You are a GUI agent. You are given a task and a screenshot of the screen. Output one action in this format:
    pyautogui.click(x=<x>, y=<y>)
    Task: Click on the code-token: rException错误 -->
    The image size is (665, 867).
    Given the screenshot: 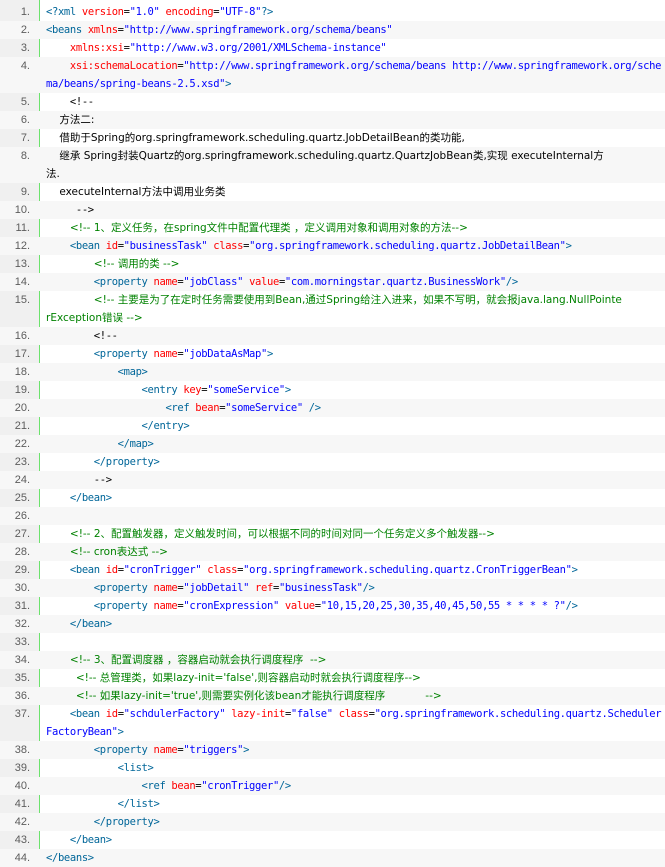 What is the action you would take?
    pyautogui.click(x=94, y=318)
    